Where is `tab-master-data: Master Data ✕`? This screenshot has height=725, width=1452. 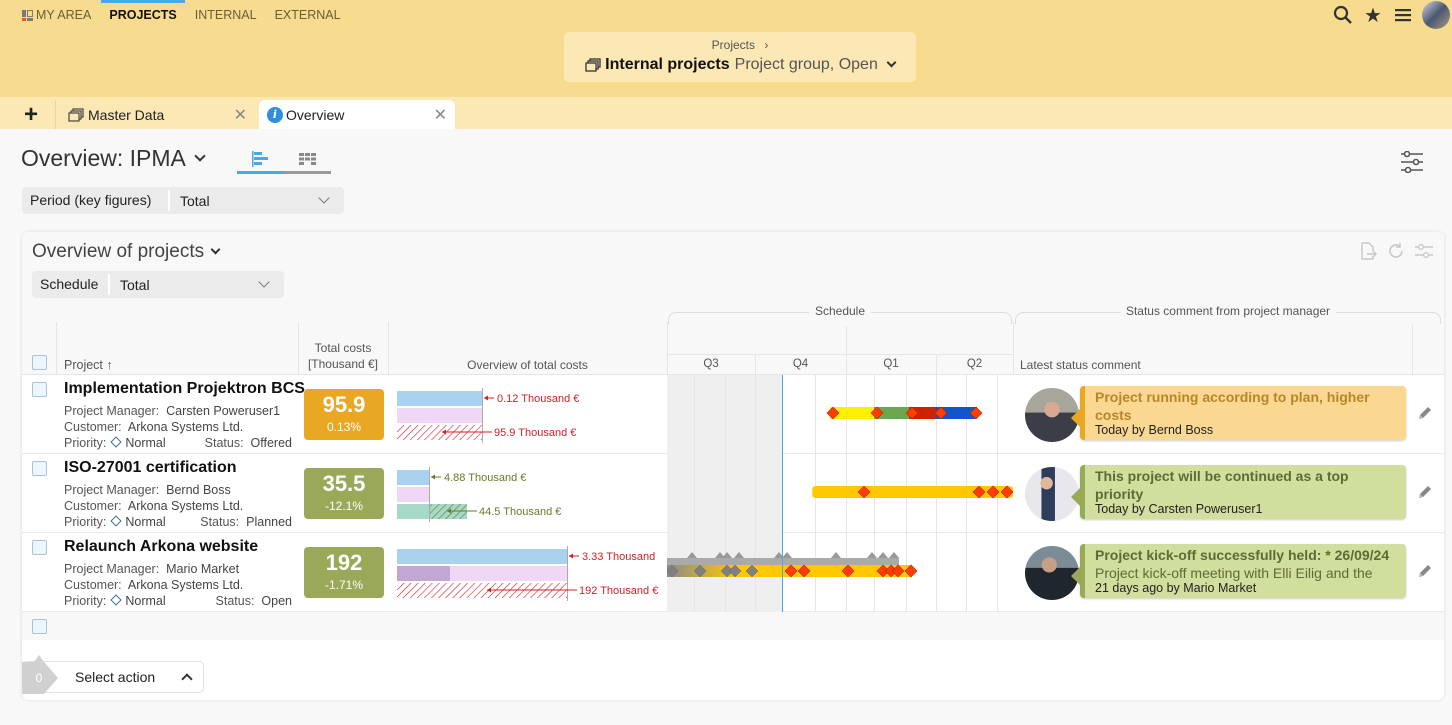
tab-master-data: Master Data ✕ is located at coordinates (155, 114).